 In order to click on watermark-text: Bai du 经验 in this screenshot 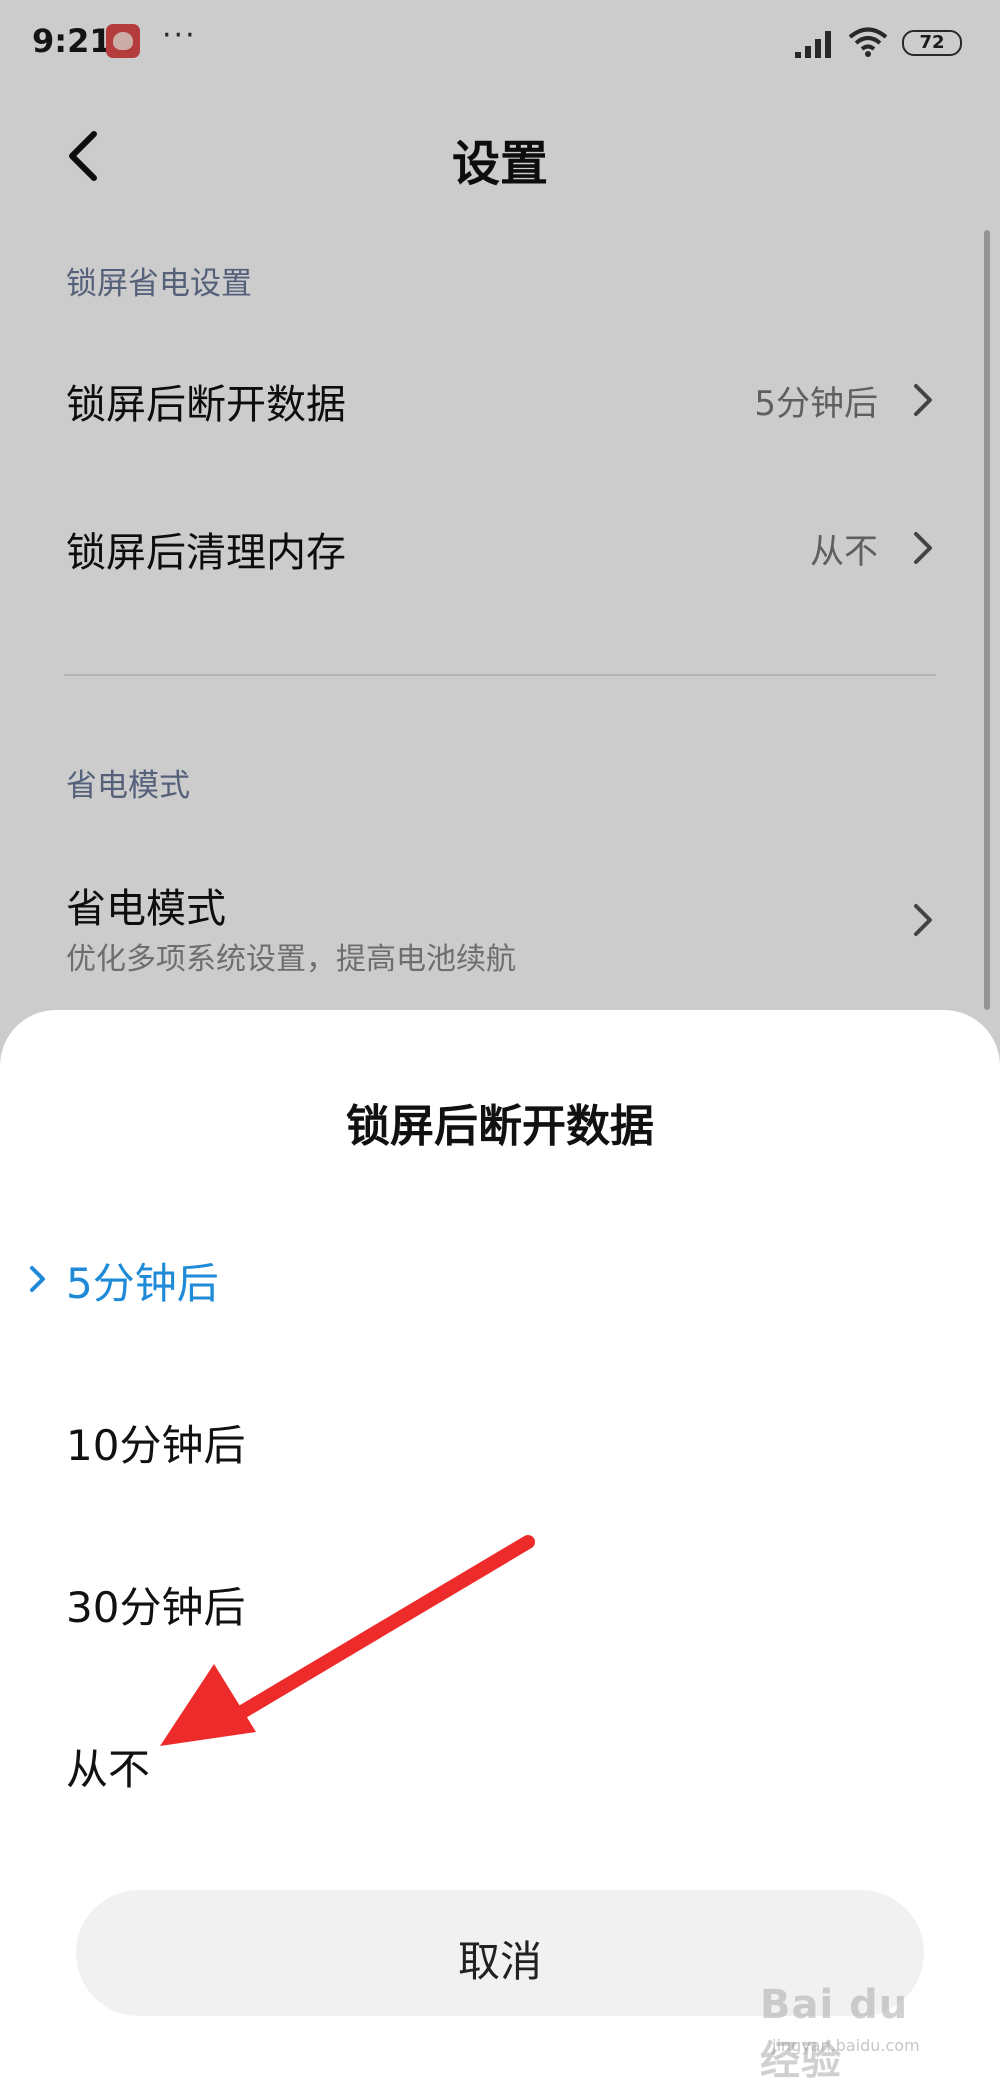, I will do `click(834, 2033)`.